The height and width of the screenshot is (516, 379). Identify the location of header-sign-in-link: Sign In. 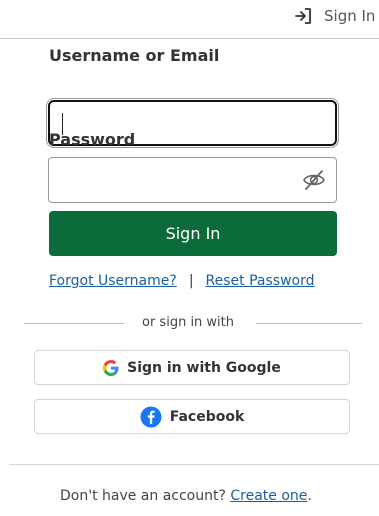
(334, 16).